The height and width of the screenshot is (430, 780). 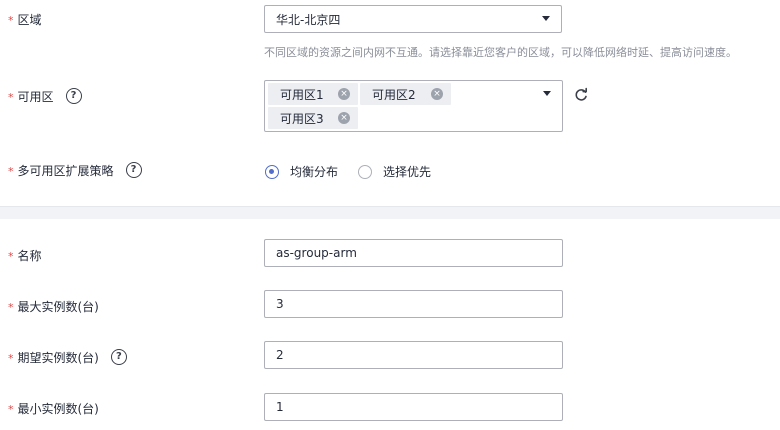 I want to click on az-chip: 可用区3 ×, so click(x=313, y=118).